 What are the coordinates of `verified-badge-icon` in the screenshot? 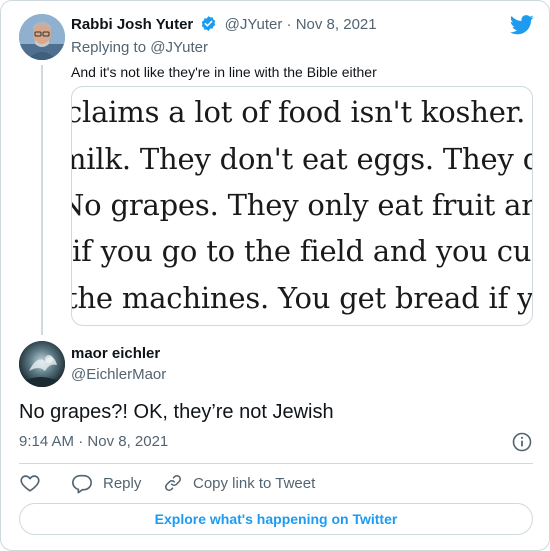 It's located at (208, 25).